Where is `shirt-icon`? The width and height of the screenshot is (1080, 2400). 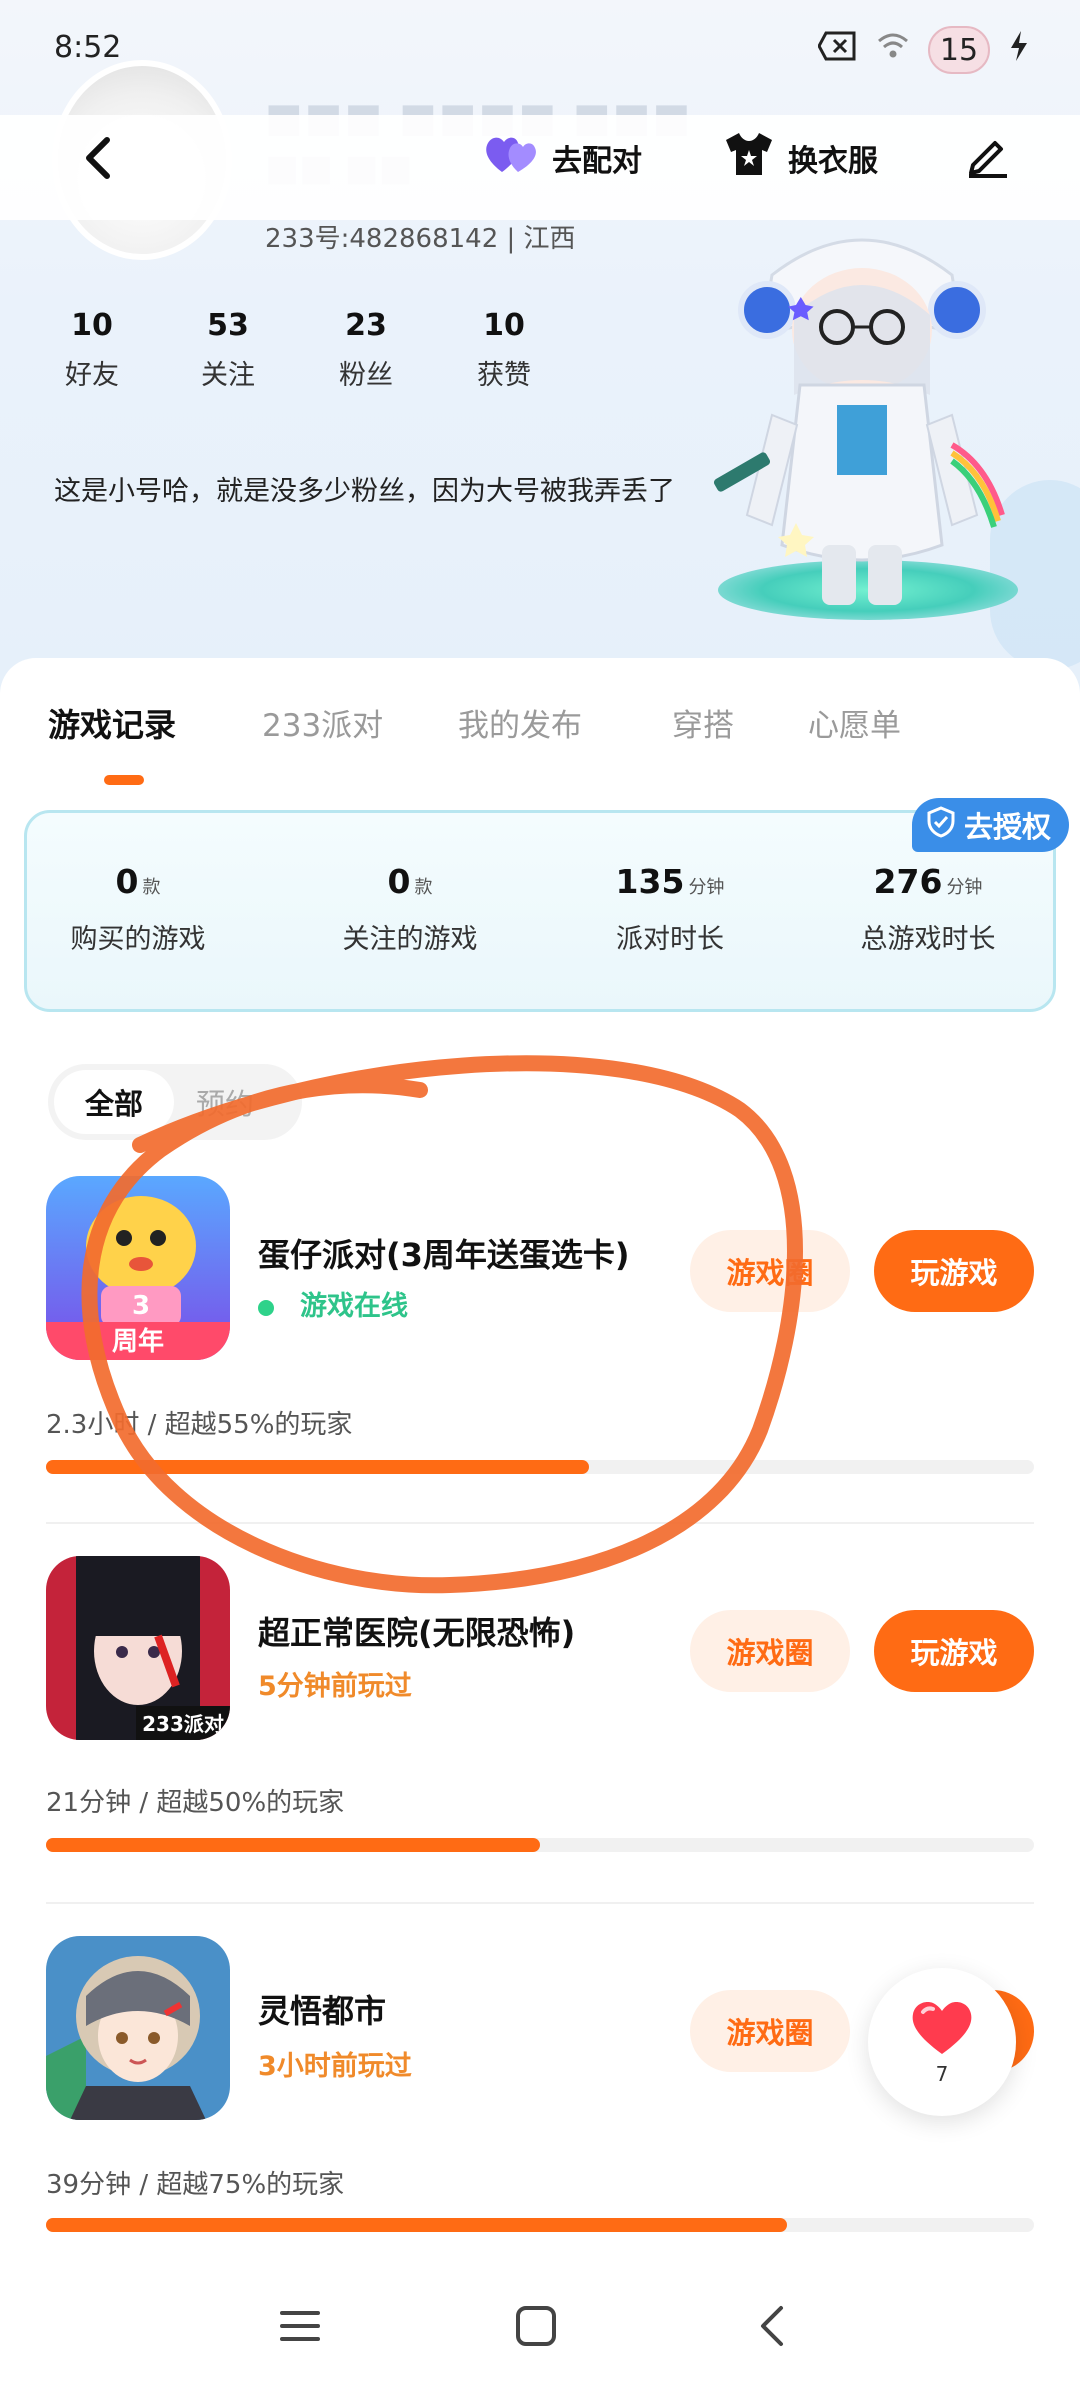 shirt-icon is located at coordinates (749, 158).